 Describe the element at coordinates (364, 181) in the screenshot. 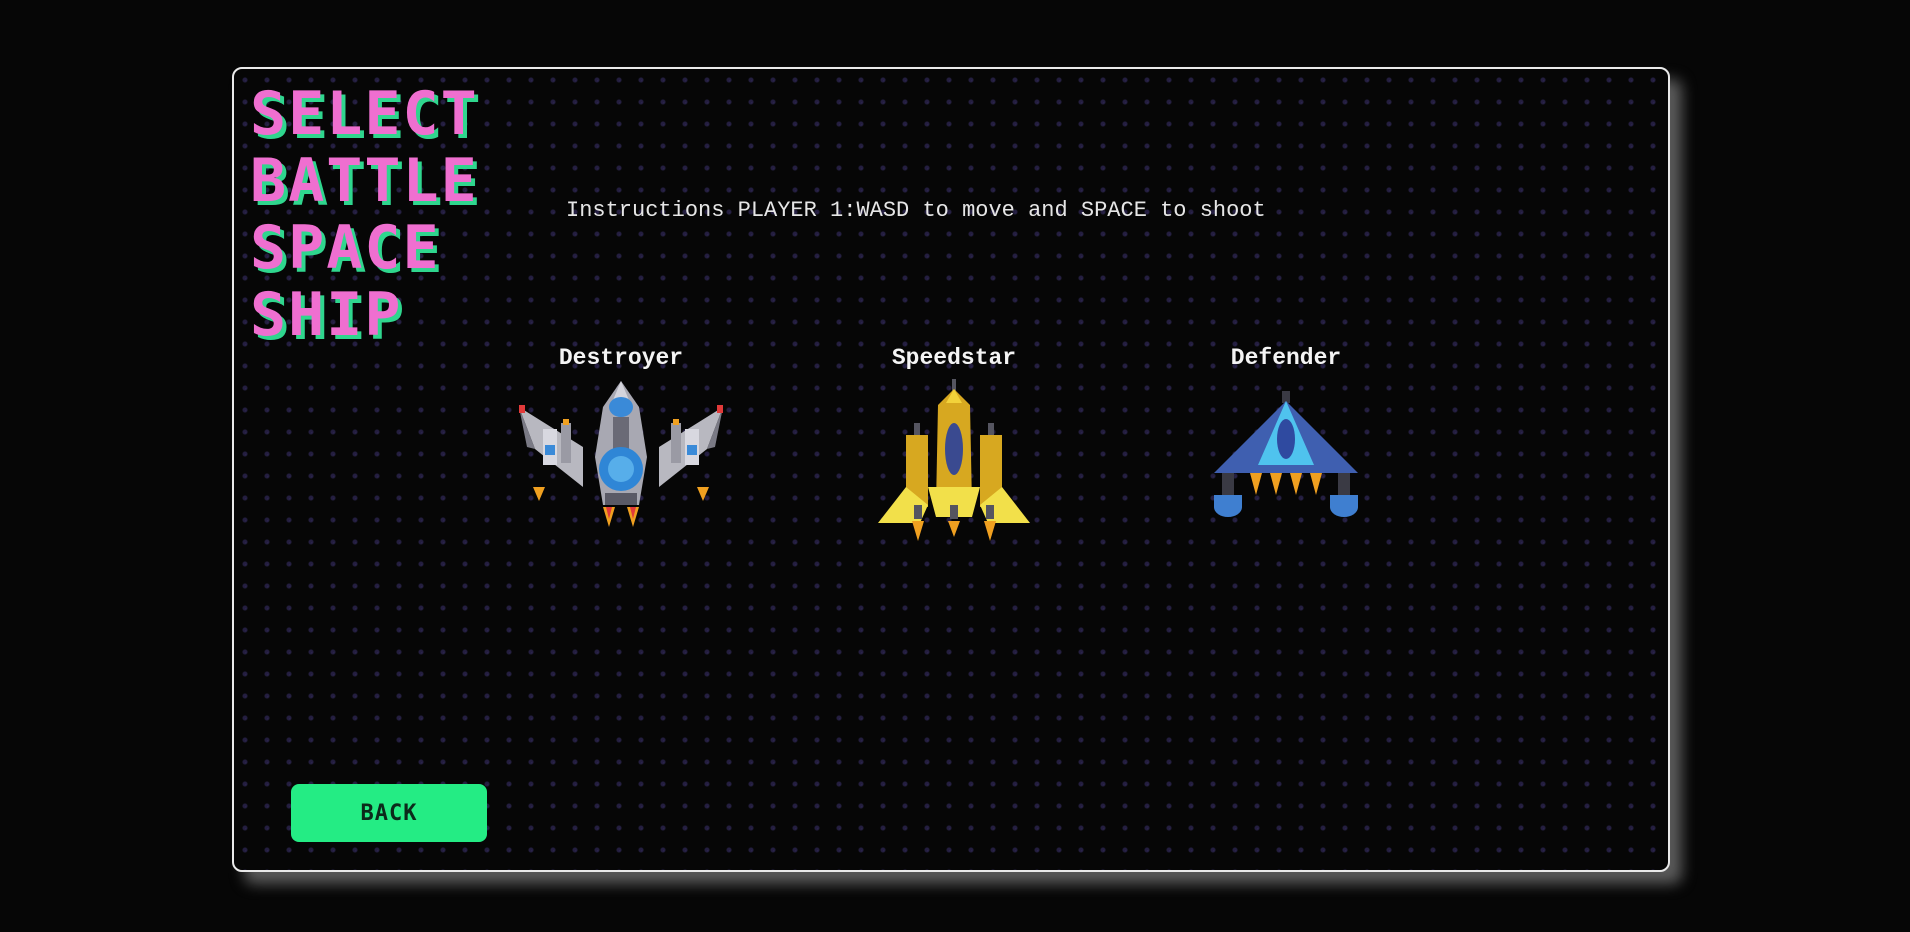

I see `title-line: BATTLE` at that location.